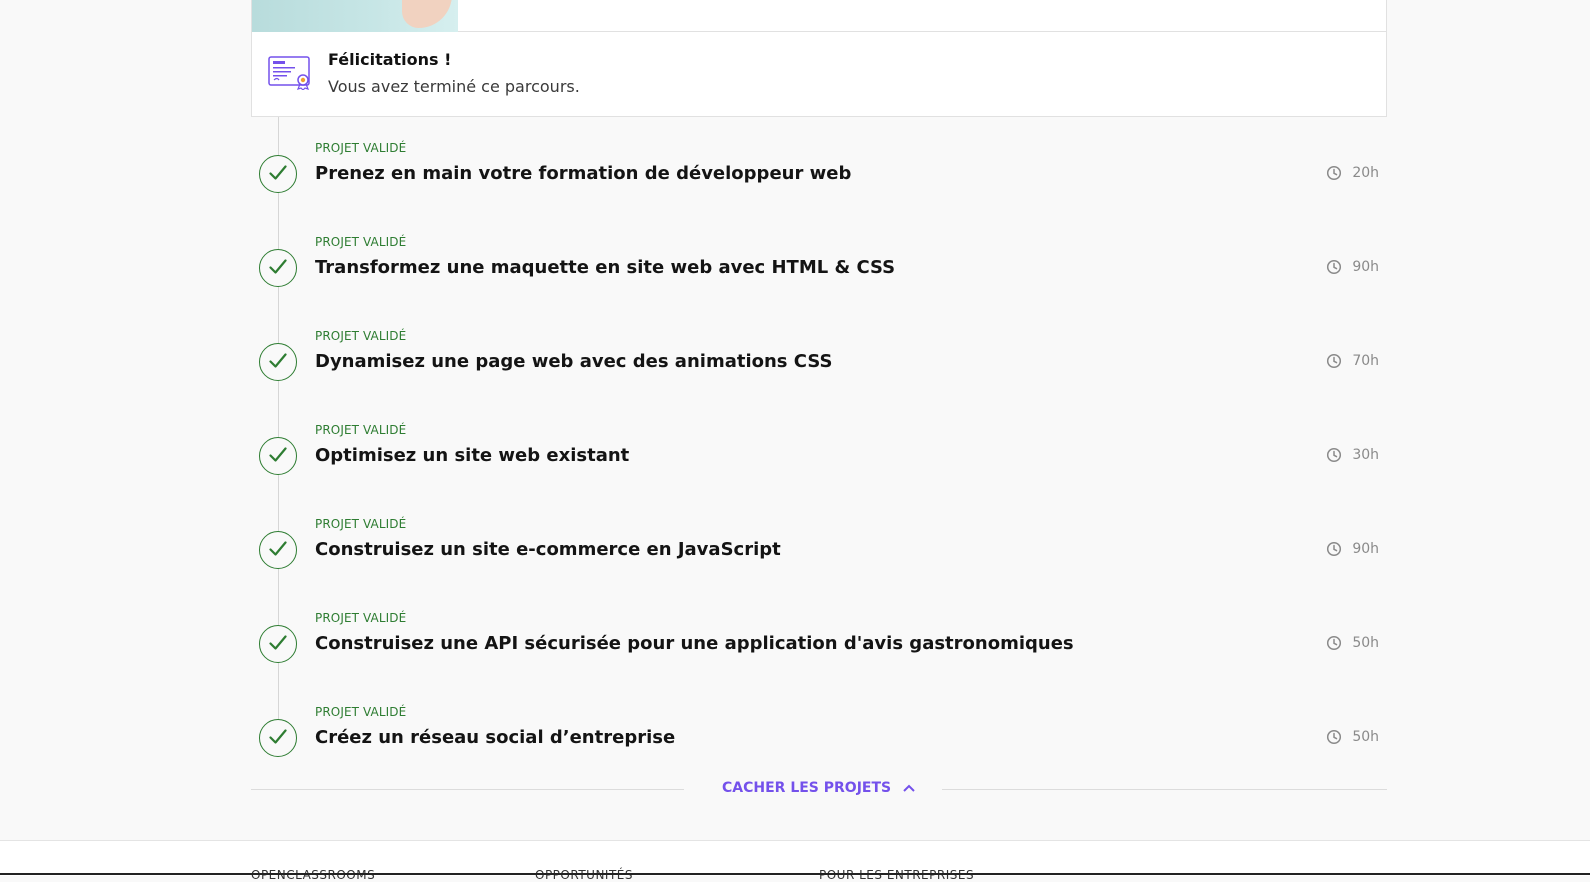  What do you see at coordinates (909, 788) in the screenshot?
I see `chevron-up-icon` at bounding box center [909, 788].